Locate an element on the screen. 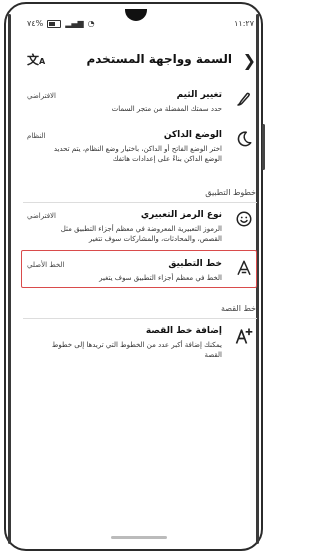 The image size is (320, 556). item-value: الخط الأصلي is located at coordinates (46, 265).